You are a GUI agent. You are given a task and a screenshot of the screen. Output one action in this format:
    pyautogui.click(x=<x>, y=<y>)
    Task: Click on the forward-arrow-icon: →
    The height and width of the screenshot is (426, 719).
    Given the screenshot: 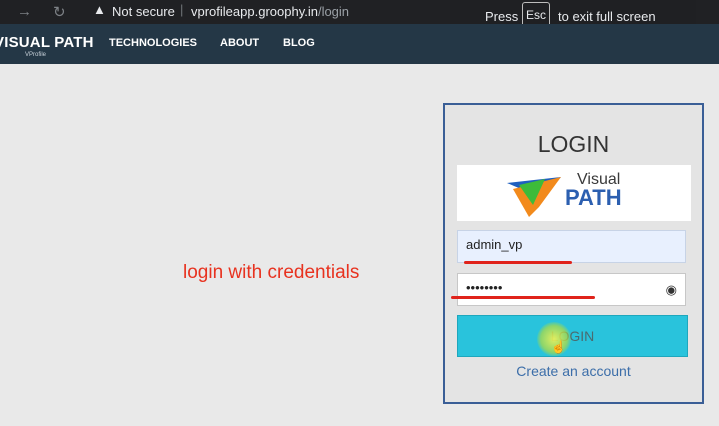 What is the action you would take?
    pyautogui.click(x=24, y=11)
    